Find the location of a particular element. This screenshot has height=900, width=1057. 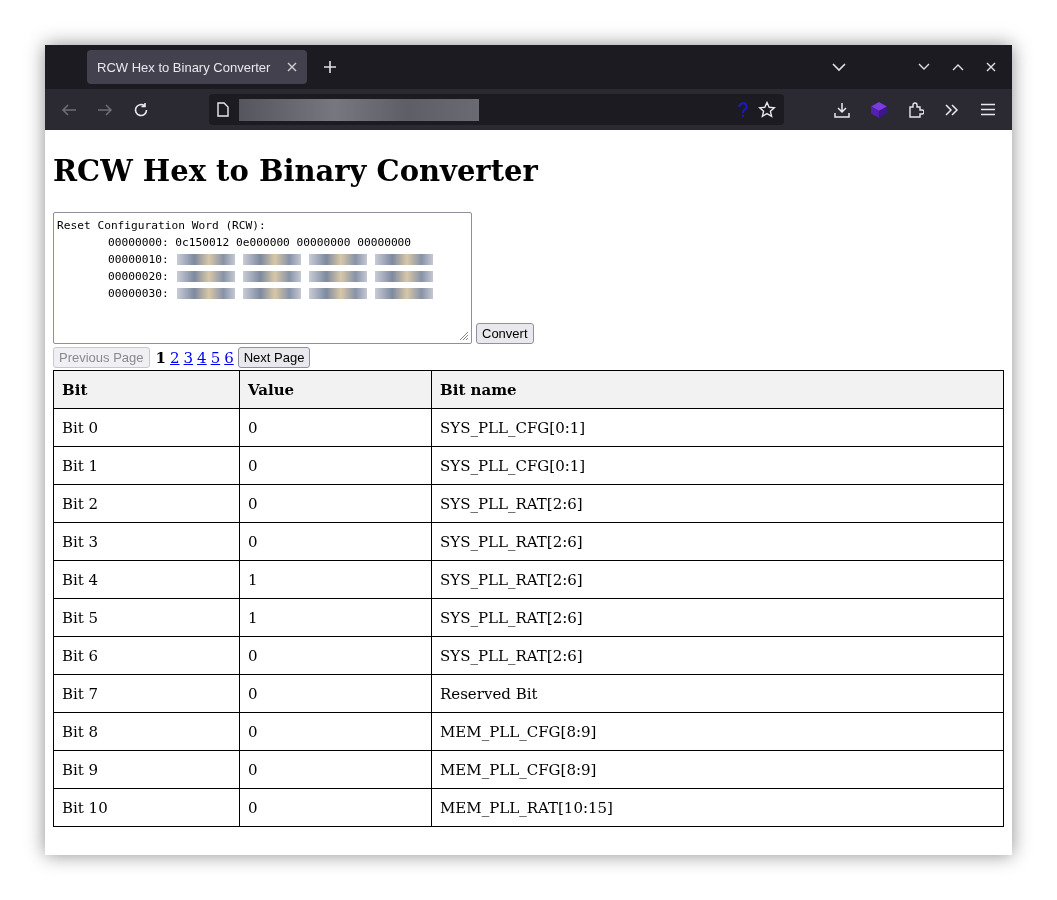

minimize-icon is located at coordinates (924, 67).